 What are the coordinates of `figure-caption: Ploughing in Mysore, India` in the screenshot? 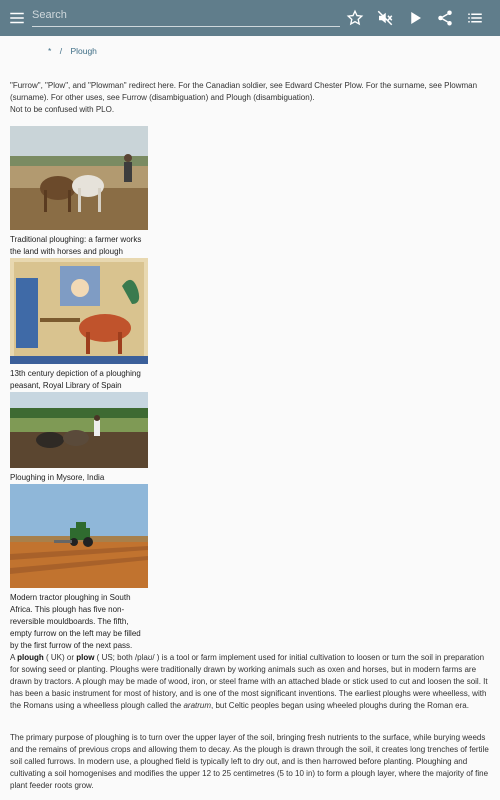 It's located at (57, 477).